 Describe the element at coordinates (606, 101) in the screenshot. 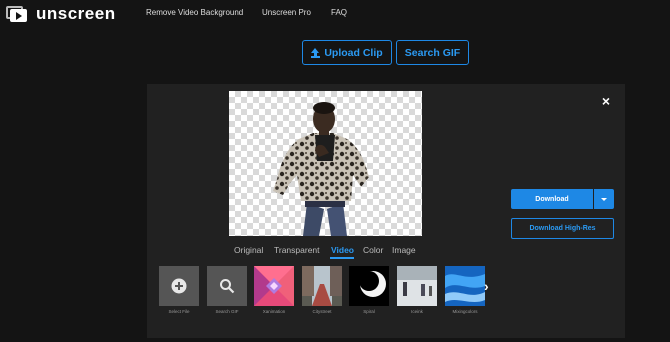

I see `close-icon: ×` at that location.